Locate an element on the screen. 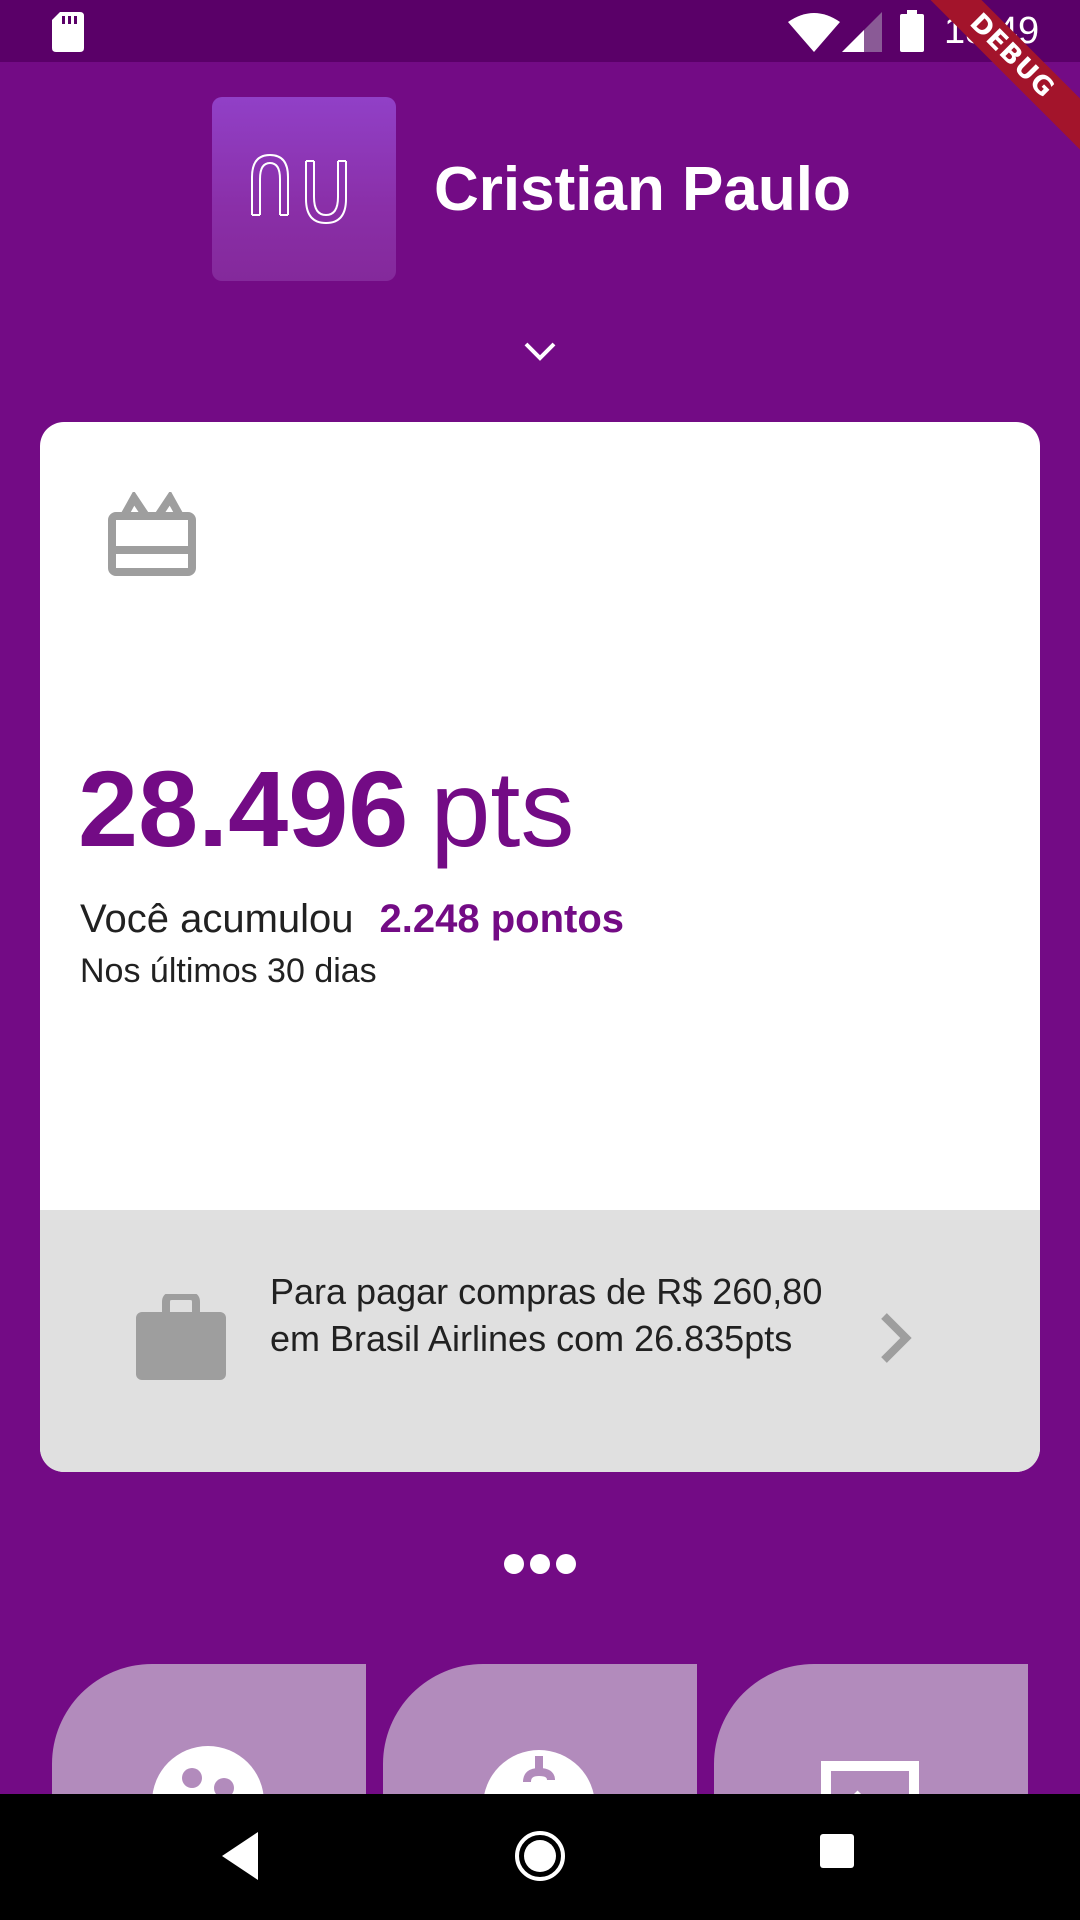  accumulated-label: Você acumulou is located at coordinates (217, 919).